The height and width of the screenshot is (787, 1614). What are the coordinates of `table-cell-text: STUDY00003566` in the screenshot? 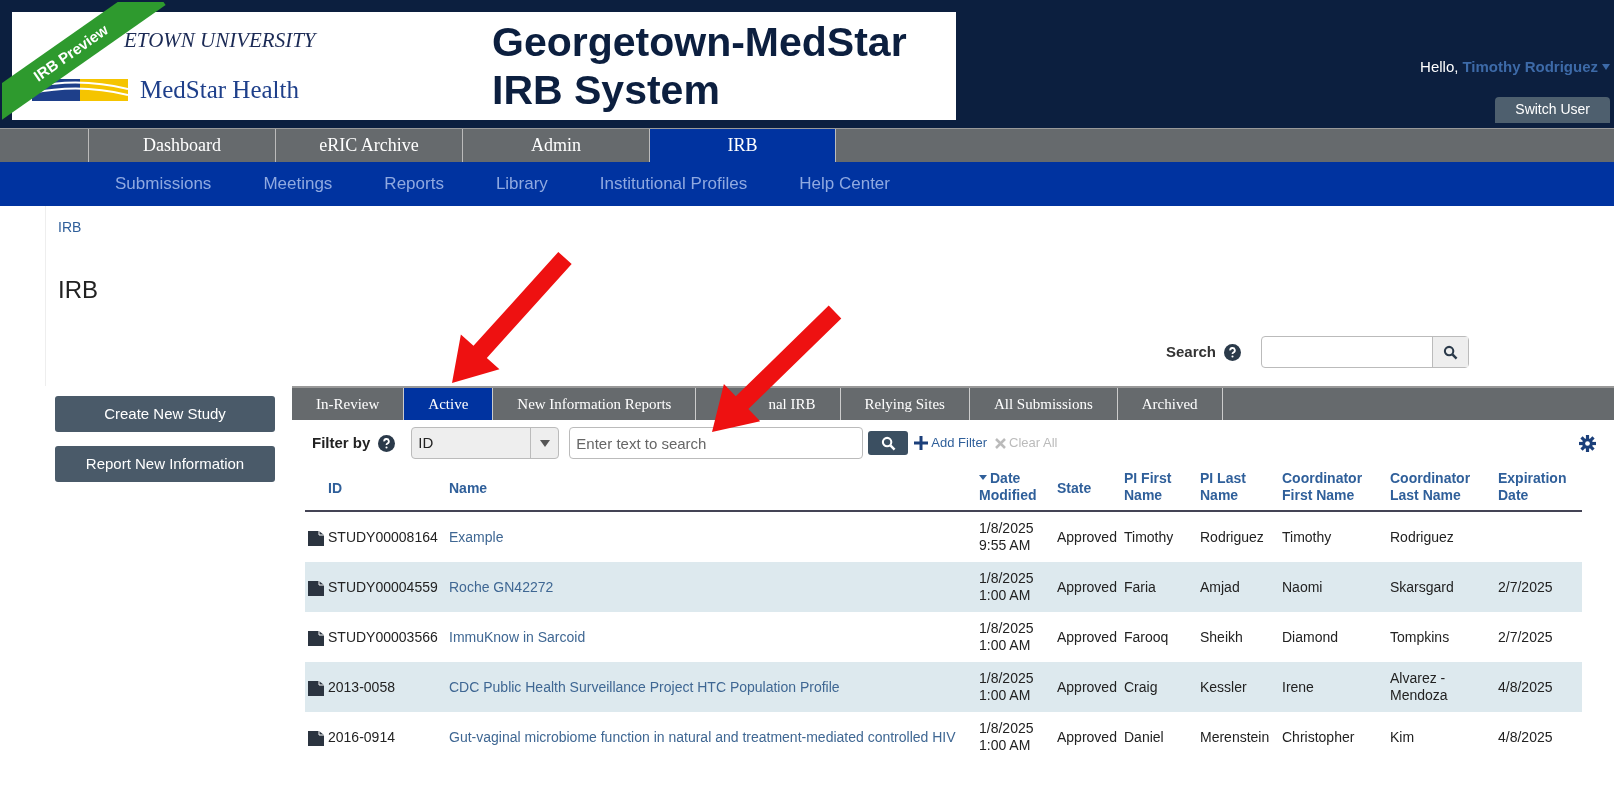 It's located at (383, 637).